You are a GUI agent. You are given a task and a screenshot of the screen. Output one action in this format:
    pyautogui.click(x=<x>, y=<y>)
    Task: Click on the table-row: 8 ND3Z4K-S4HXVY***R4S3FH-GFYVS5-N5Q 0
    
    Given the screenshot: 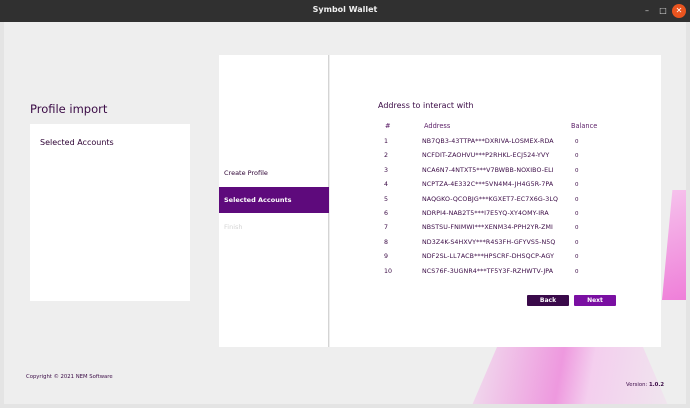 What is the action you would take?
    pyautogui.click(x=513, y=243)
    